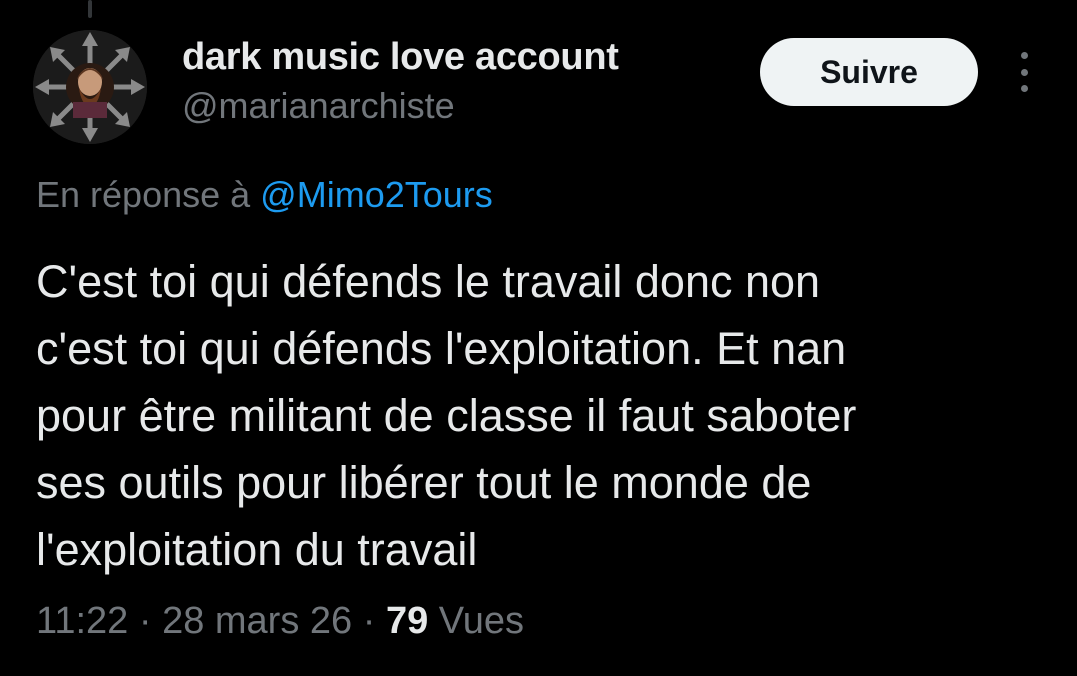  Describe the element at coordinates (869, 72) in the screenshot. I see `follow-button: Suivre` at that location.